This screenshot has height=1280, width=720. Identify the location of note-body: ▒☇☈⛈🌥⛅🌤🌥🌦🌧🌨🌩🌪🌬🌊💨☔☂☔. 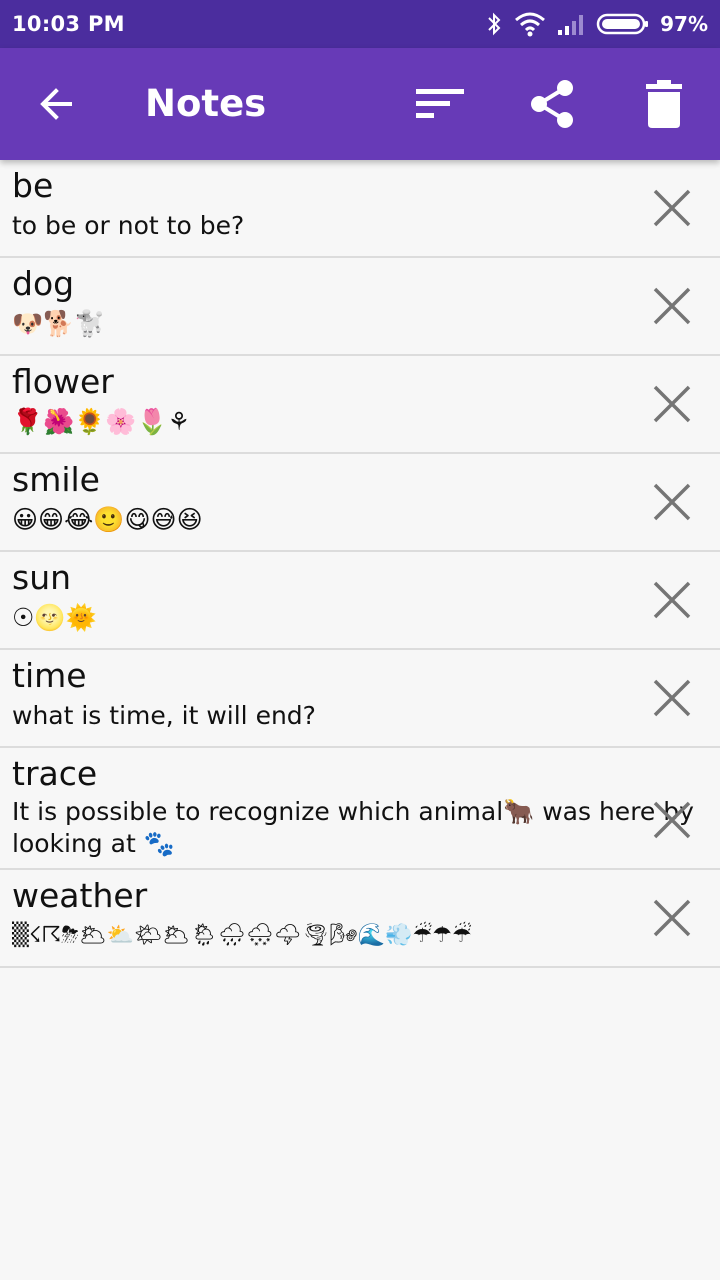
(242, 935).